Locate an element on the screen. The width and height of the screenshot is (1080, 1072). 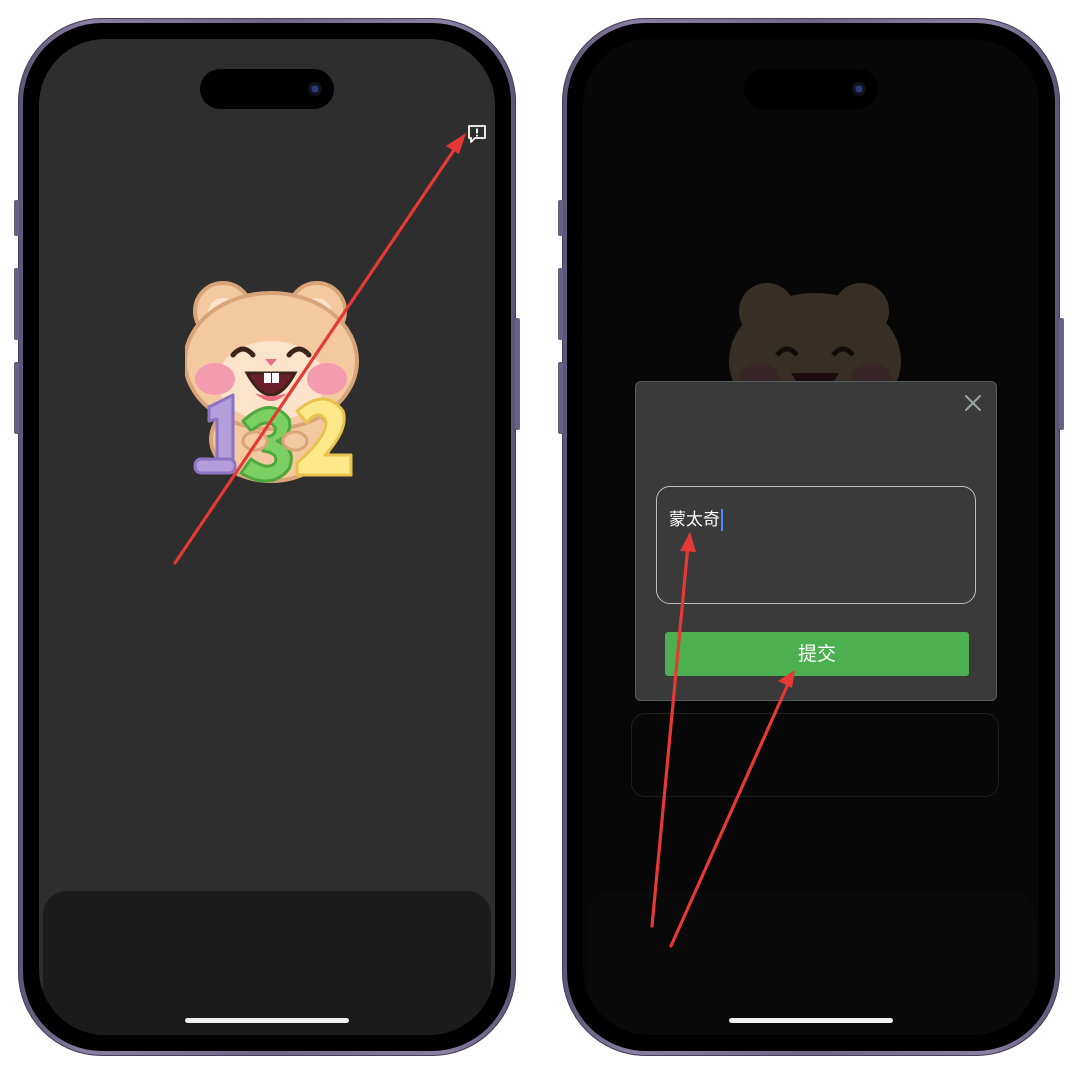
underlay-card is located at coordinates (815, 755).